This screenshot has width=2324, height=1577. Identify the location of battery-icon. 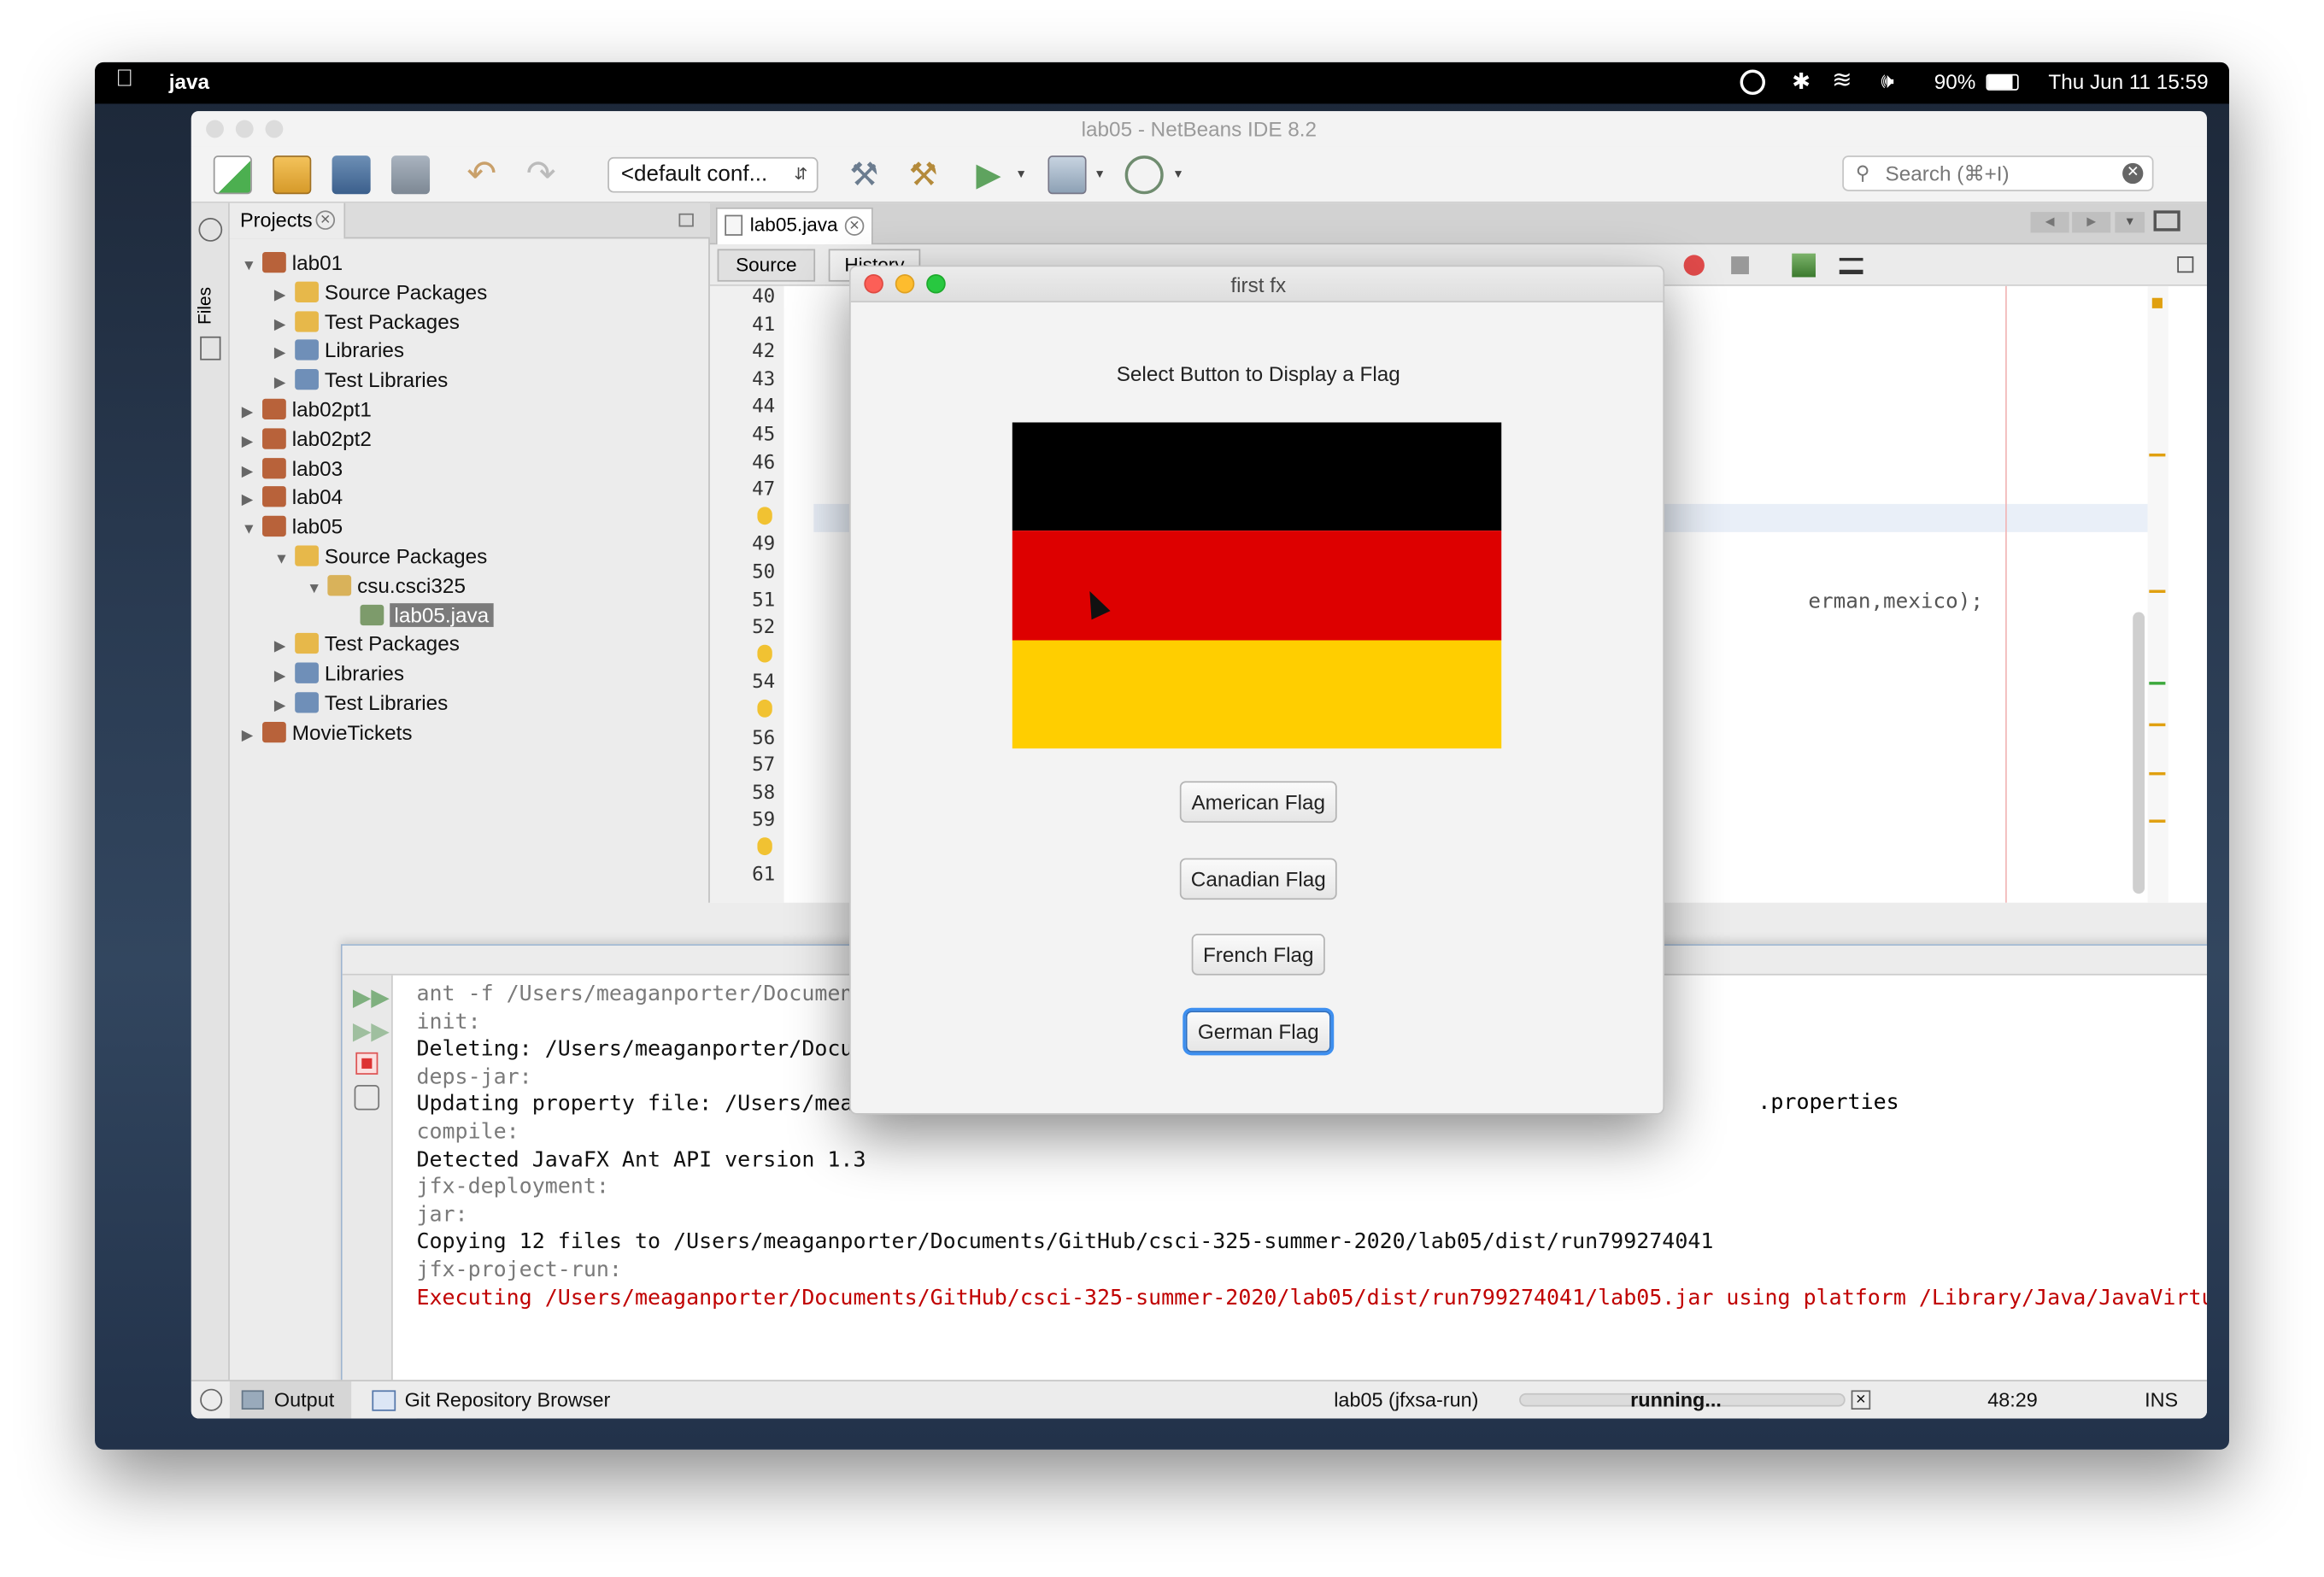
(2002, 82).